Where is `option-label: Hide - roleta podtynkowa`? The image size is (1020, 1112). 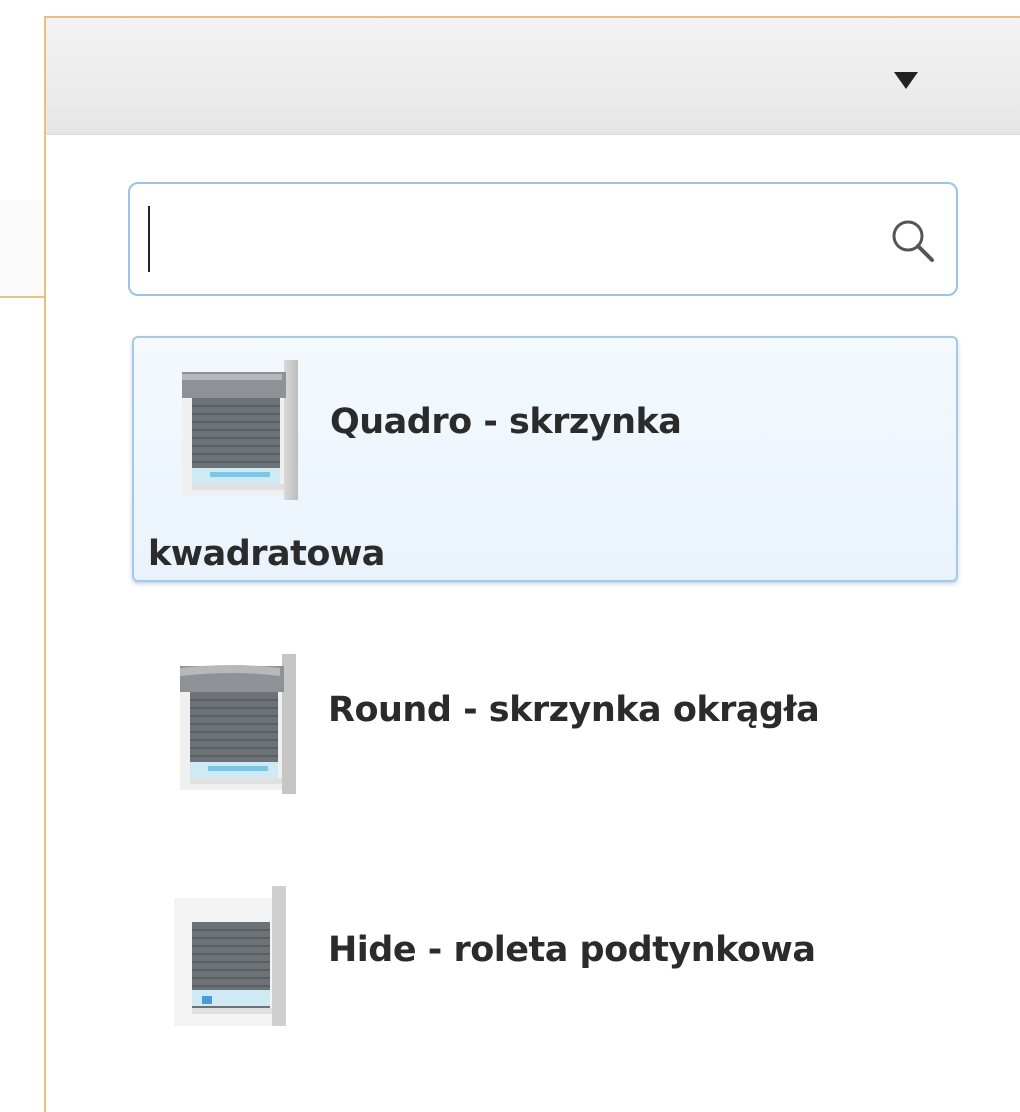 option-label: Hide - roleta podtynkowa is located at coordinates (572, 950).